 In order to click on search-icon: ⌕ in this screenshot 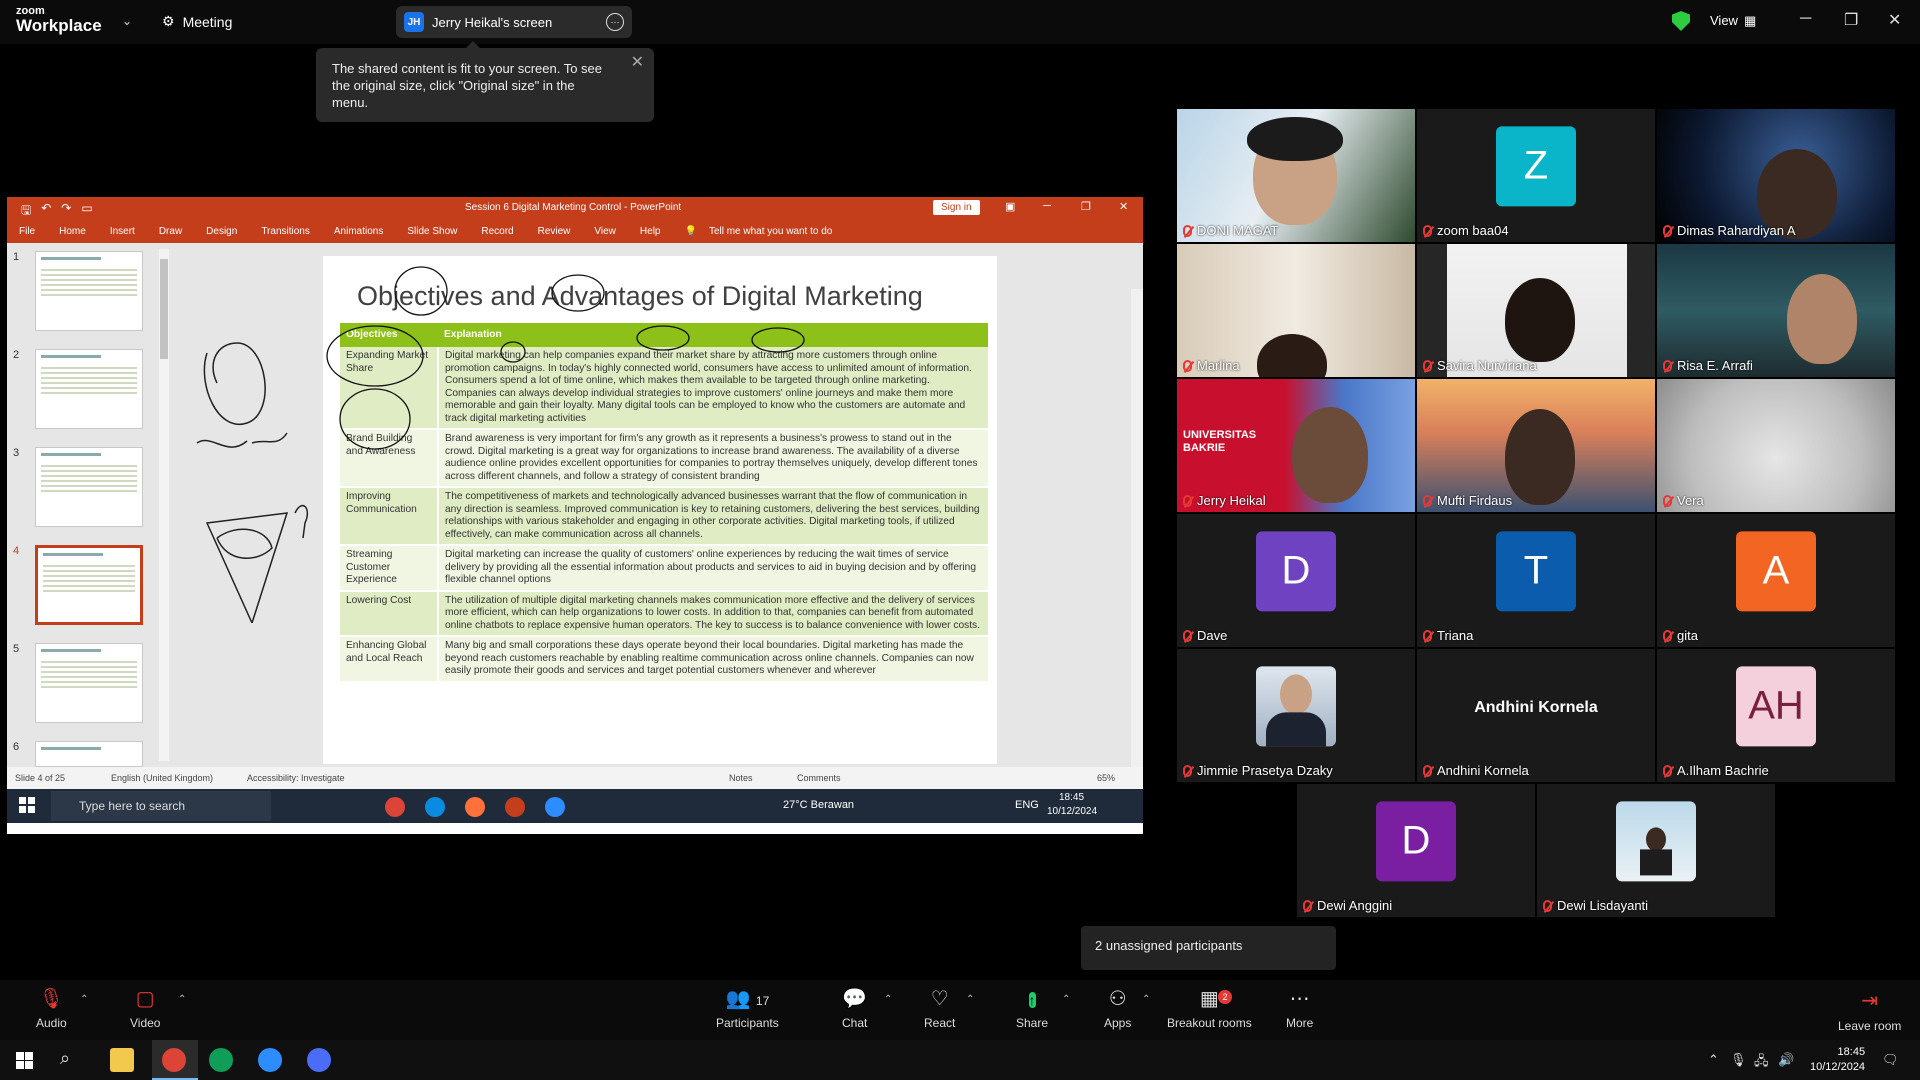, I will do `click(65, 1058)`.